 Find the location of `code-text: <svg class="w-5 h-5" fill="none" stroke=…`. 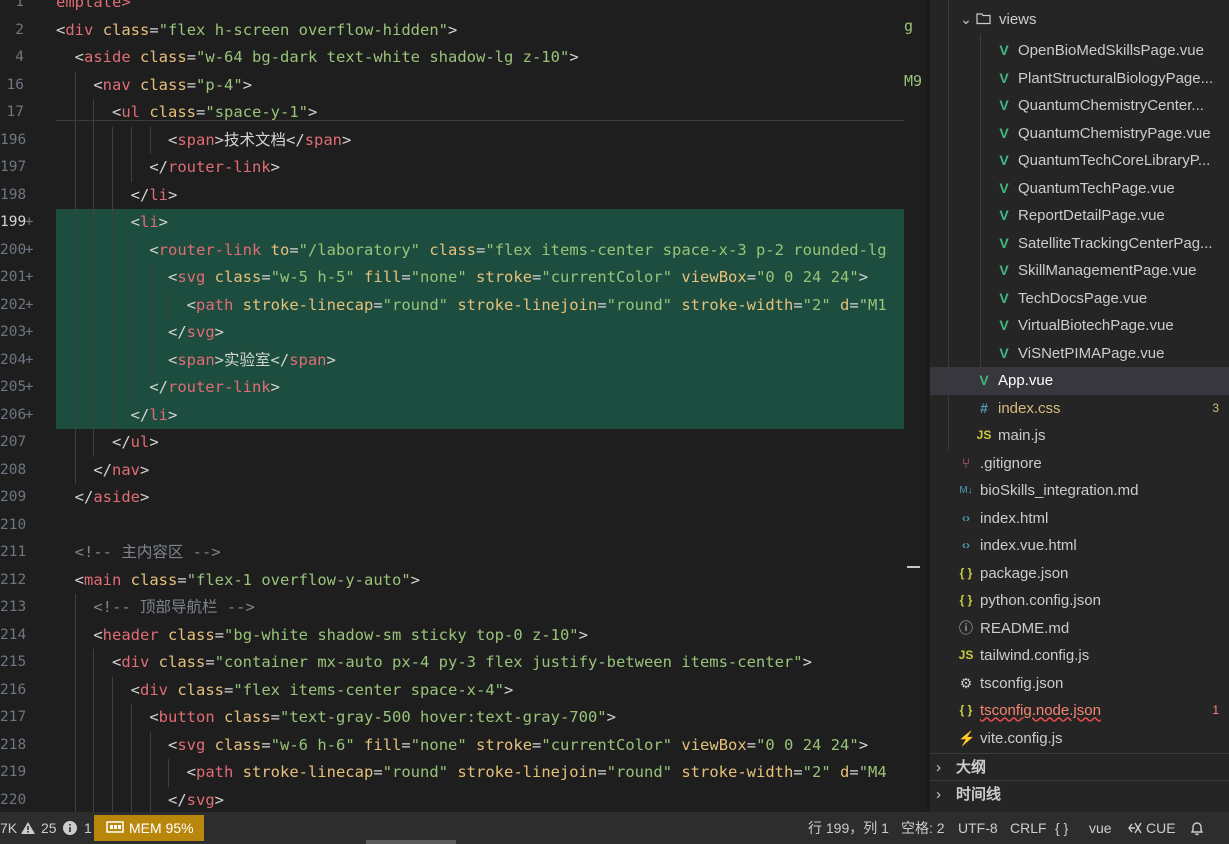

code-text: <svg class="w-5 h-5" fill="none" stroke=… is located at coordinates (462, 278).